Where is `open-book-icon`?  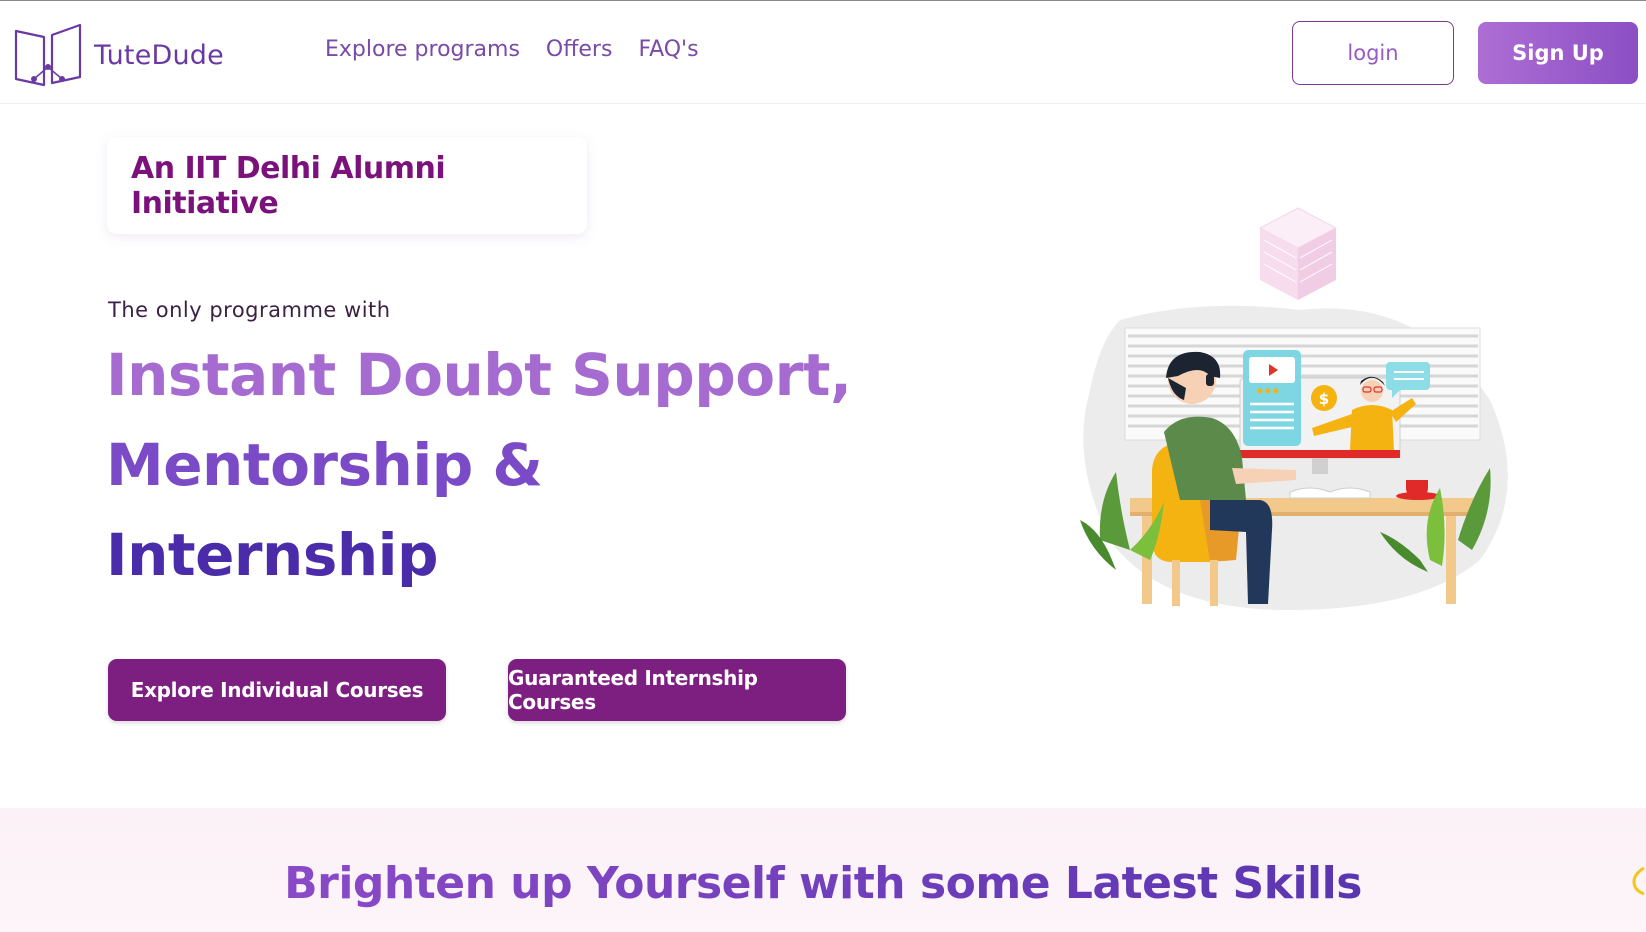 open-book-icon is located at coordinates (48, 55).